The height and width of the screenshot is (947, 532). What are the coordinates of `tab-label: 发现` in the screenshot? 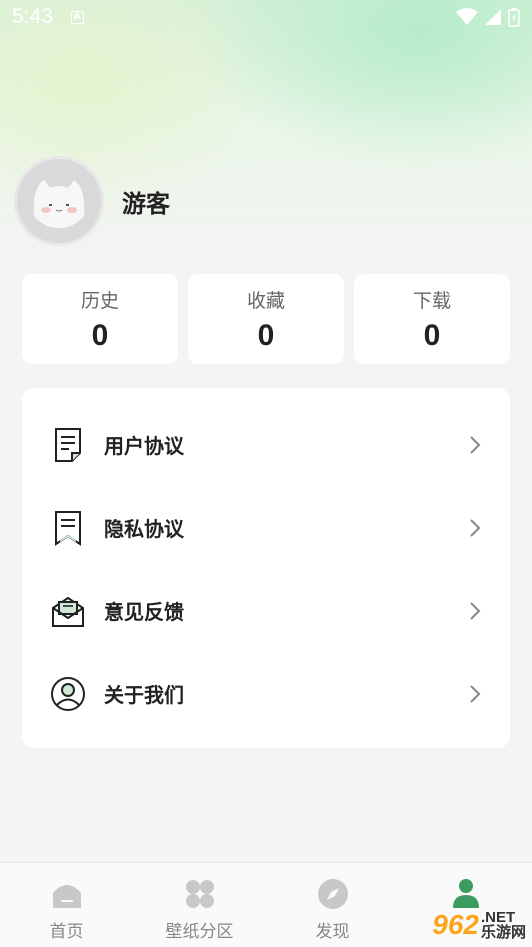 It's located at (332, 932).